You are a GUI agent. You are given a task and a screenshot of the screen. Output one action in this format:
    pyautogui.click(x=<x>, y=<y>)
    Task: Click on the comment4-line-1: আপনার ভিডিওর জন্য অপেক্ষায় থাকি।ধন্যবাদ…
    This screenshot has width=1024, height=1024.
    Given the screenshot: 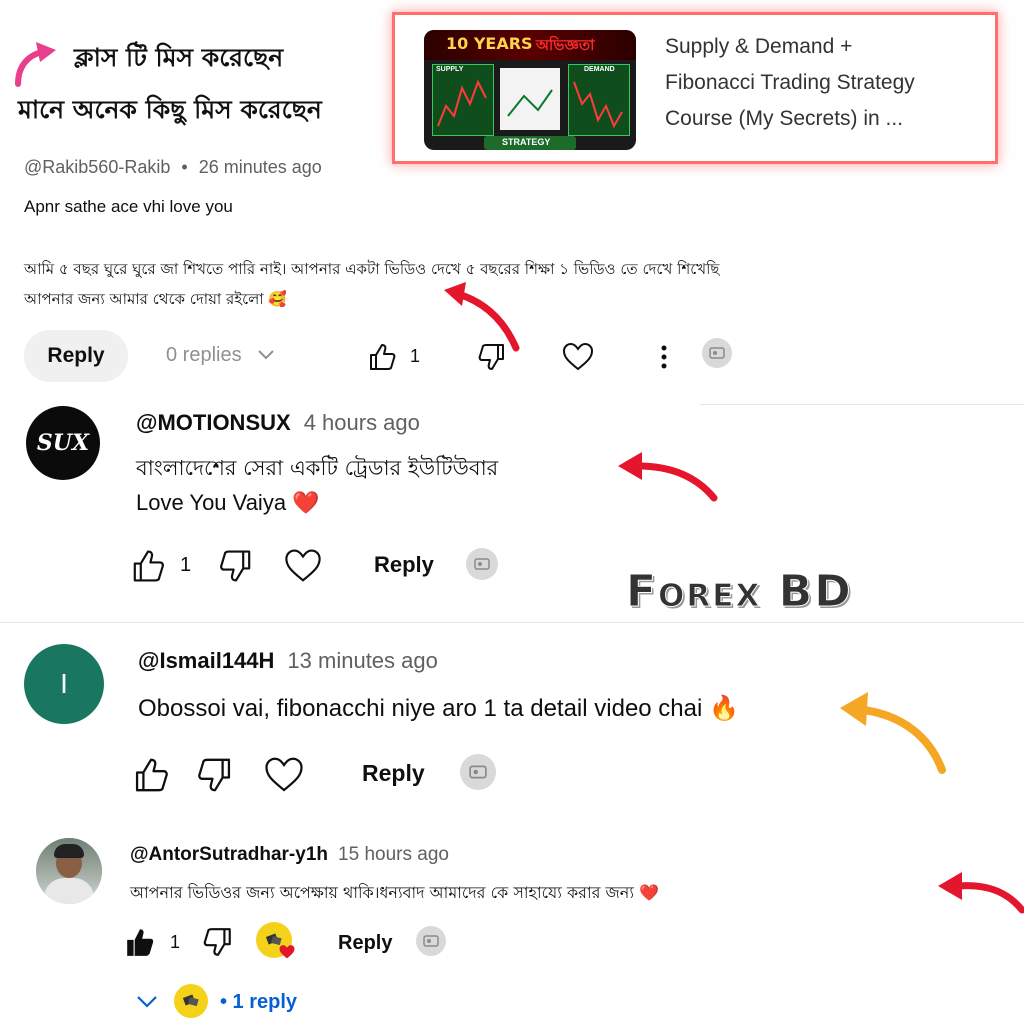 What is the action you would take?
    pyautogui.click(x=394, y=892)
    